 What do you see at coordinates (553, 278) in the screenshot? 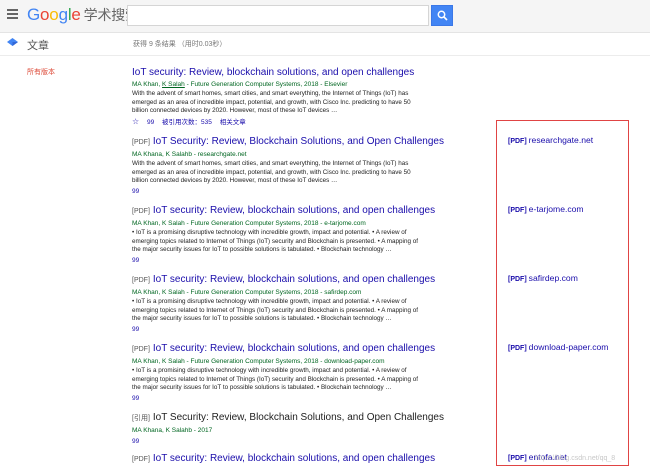
I see `pdf-domain: safirdep.com` at bounding box center [553, 278].